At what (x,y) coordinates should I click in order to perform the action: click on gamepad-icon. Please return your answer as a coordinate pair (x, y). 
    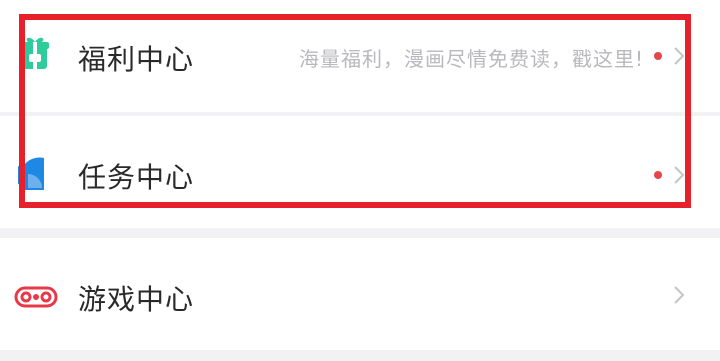
    Looking at the image, I should click on (36, 297).